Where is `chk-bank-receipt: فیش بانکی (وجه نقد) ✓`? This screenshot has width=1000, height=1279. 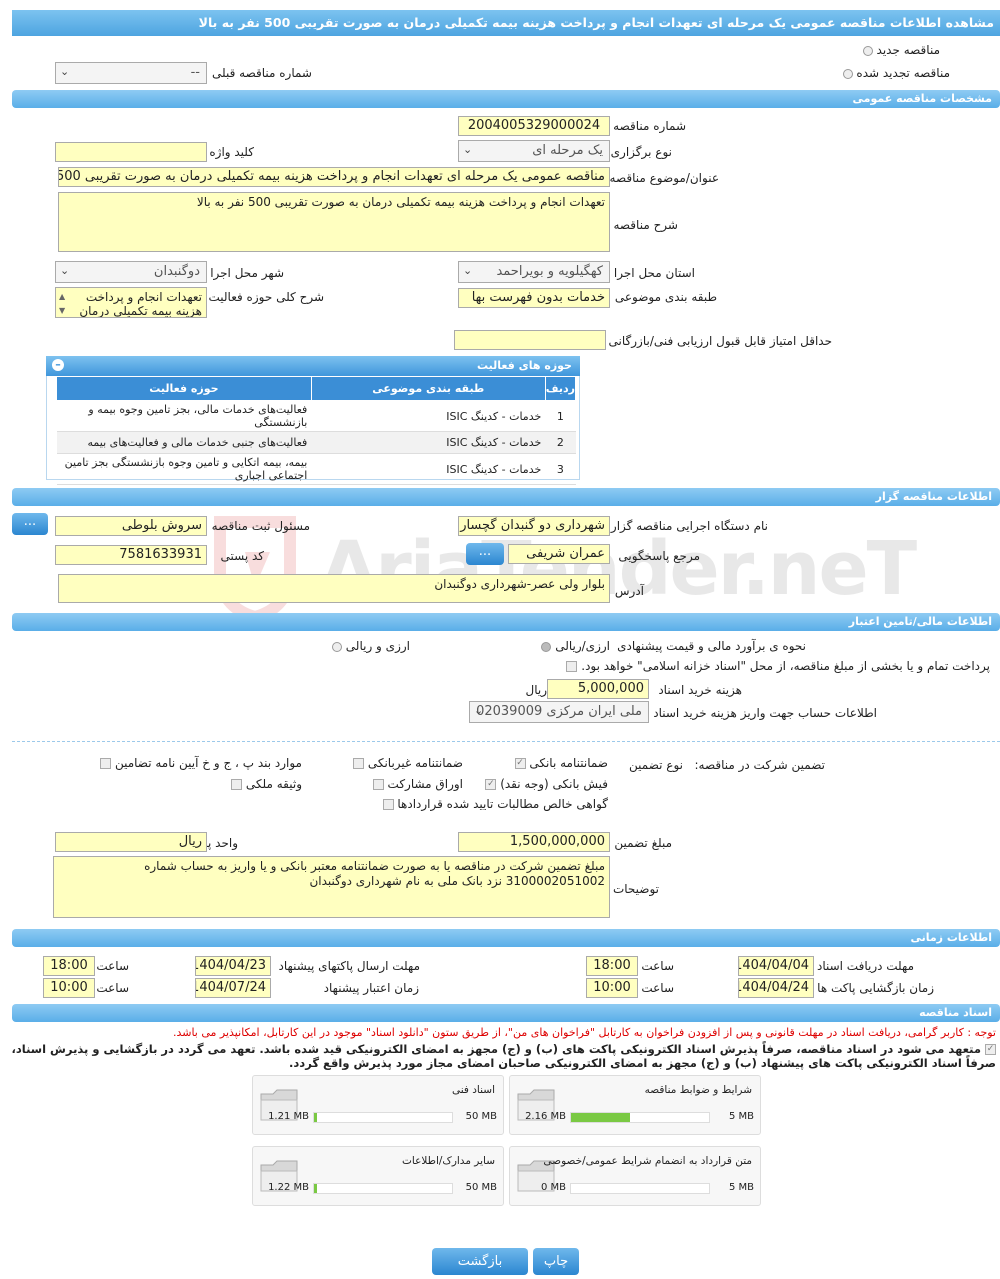
chk-bank-receipt: فیش بانکی (وجه نقد) ✓ is located at coordinates (546, 784).